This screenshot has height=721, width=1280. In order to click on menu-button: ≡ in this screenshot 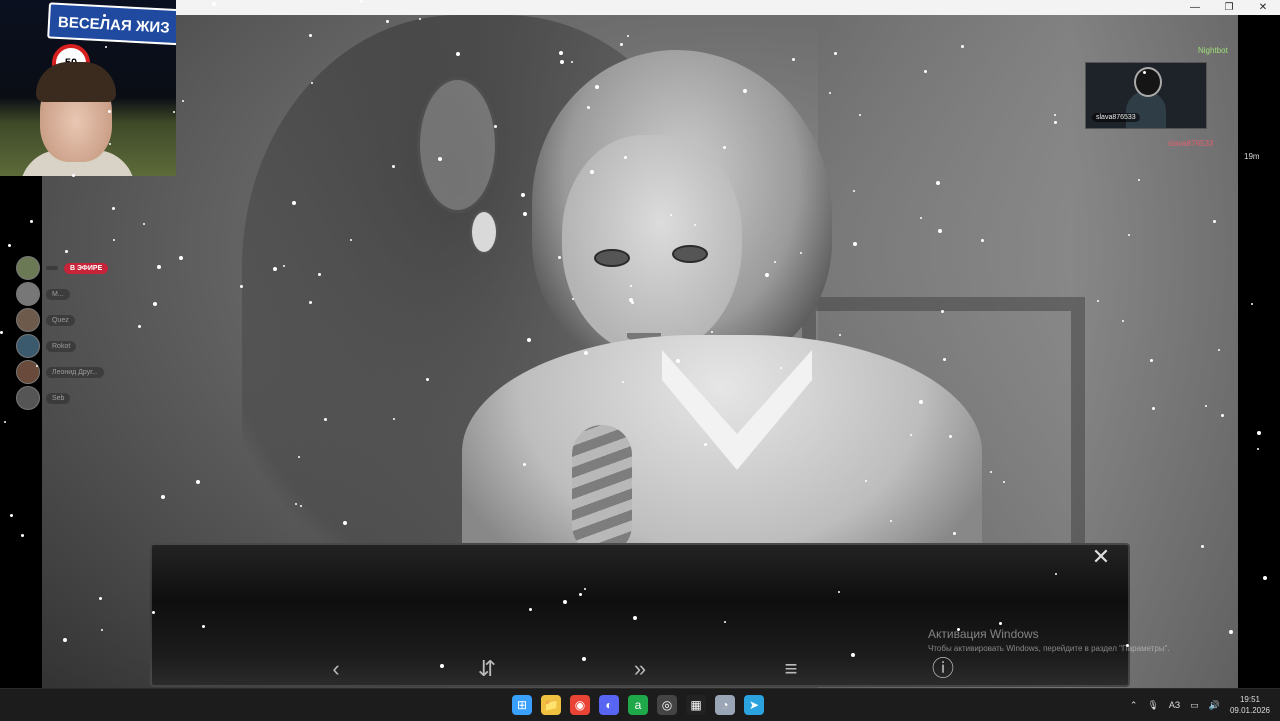, I will do `click(791, 669)`.